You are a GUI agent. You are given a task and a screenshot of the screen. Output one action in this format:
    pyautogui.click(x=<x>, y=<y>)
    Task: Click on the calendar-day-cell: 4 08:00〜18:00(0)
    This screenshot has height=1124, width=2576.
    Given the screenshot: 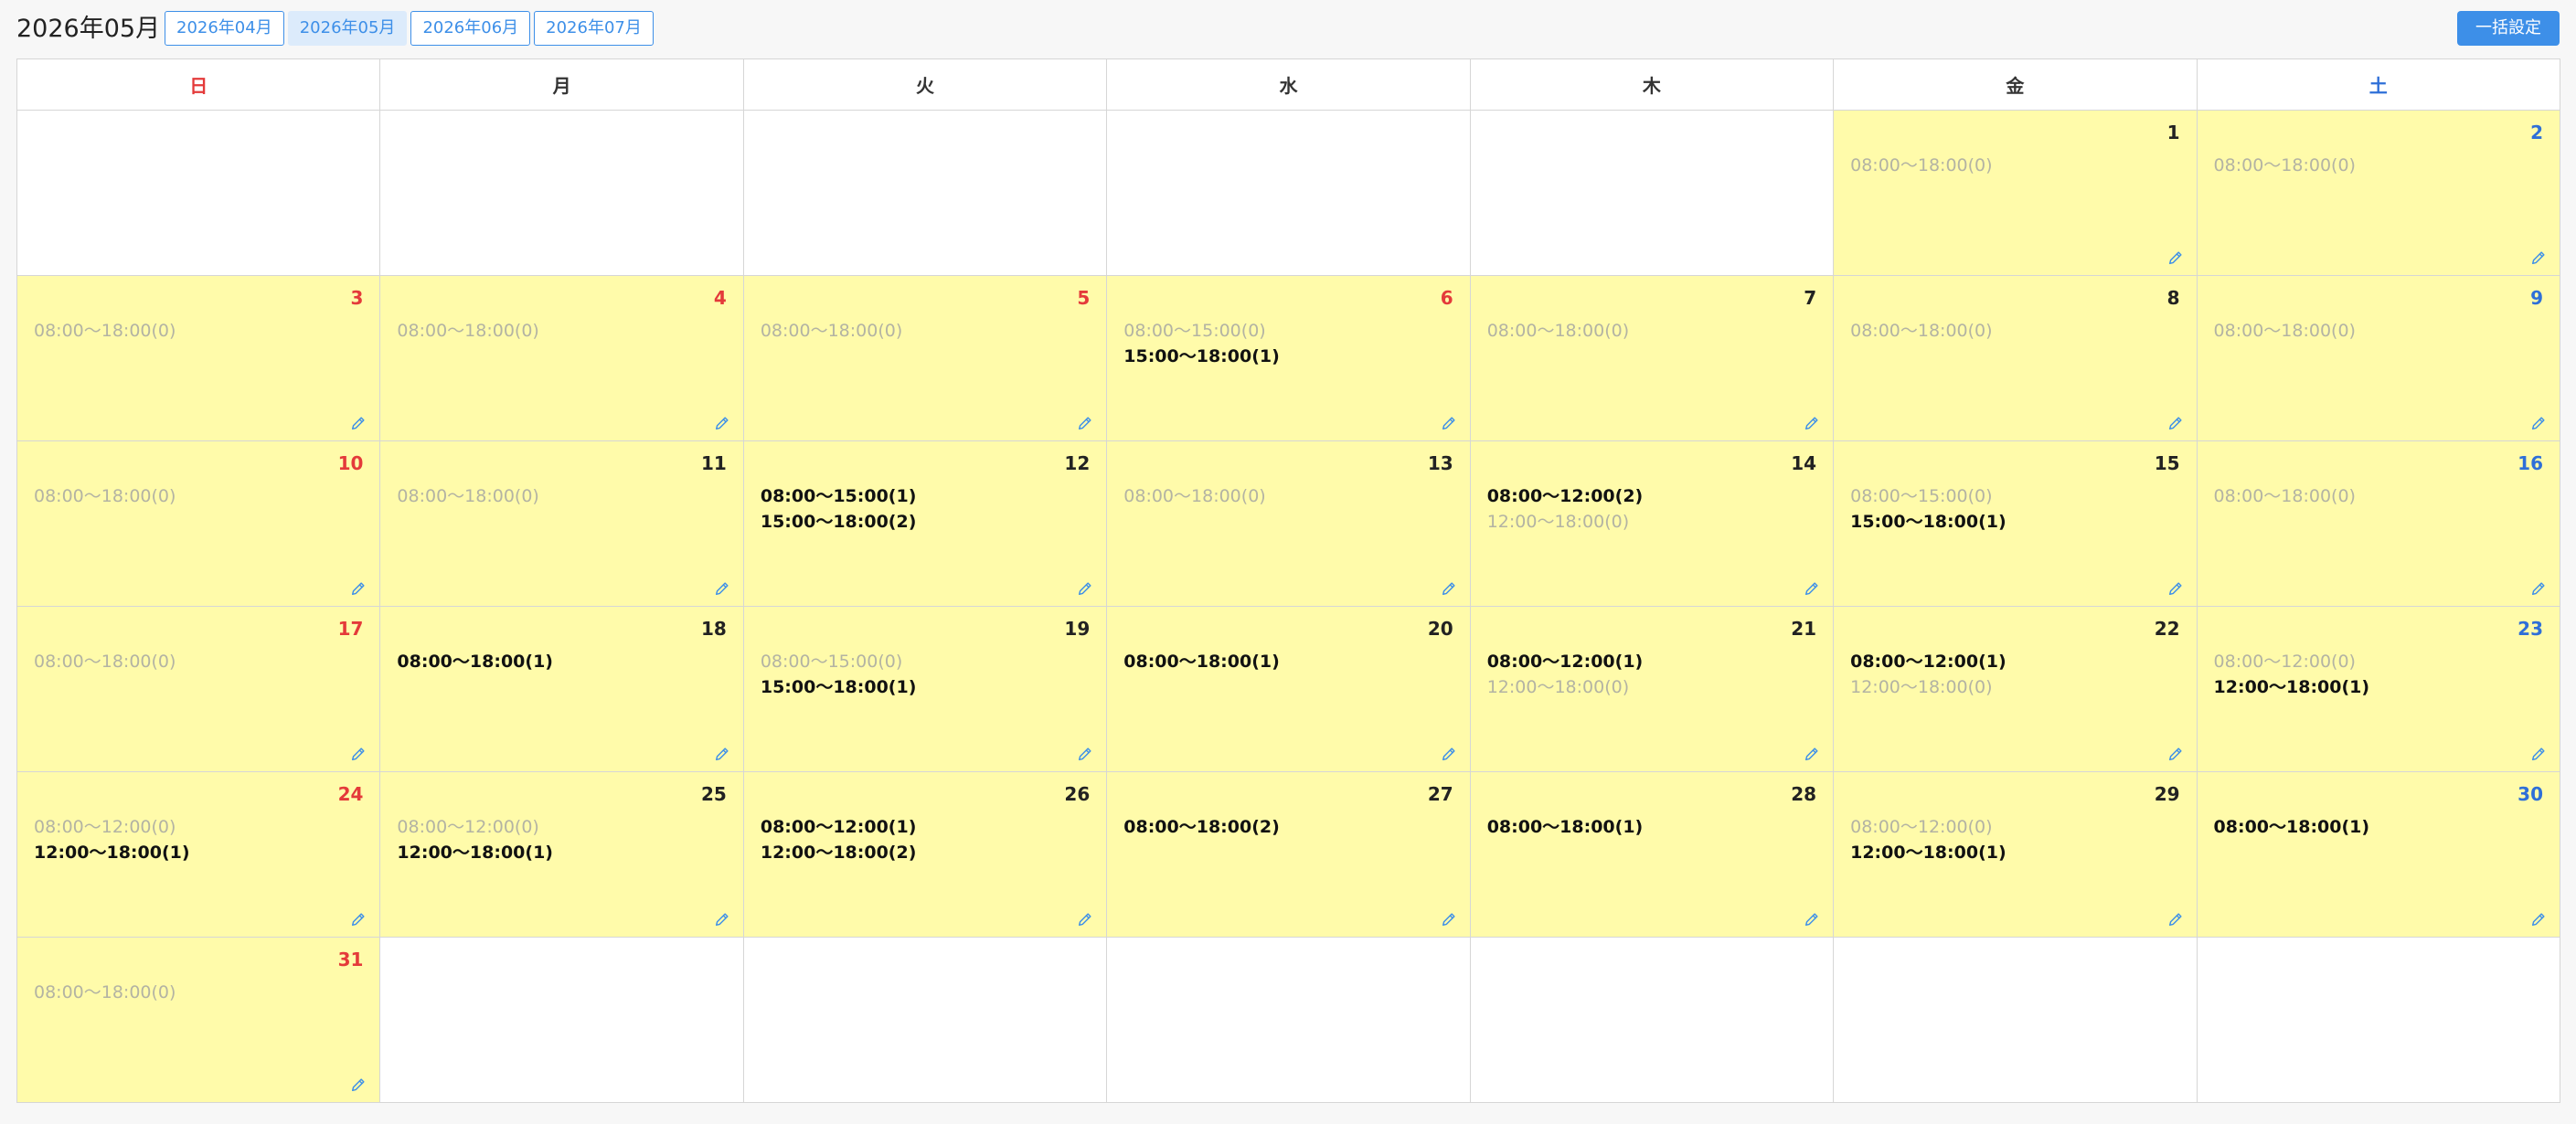 What is the action you would take?
    pyautogui.click(x=561, y=358)
    